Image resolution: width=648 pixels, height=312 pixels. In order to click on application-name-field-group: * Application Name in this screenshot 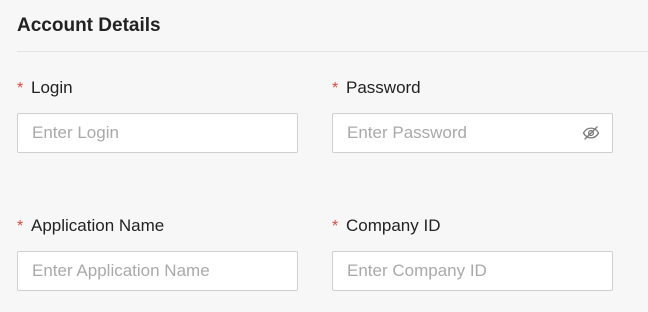, I will do `click(157, 253)`.